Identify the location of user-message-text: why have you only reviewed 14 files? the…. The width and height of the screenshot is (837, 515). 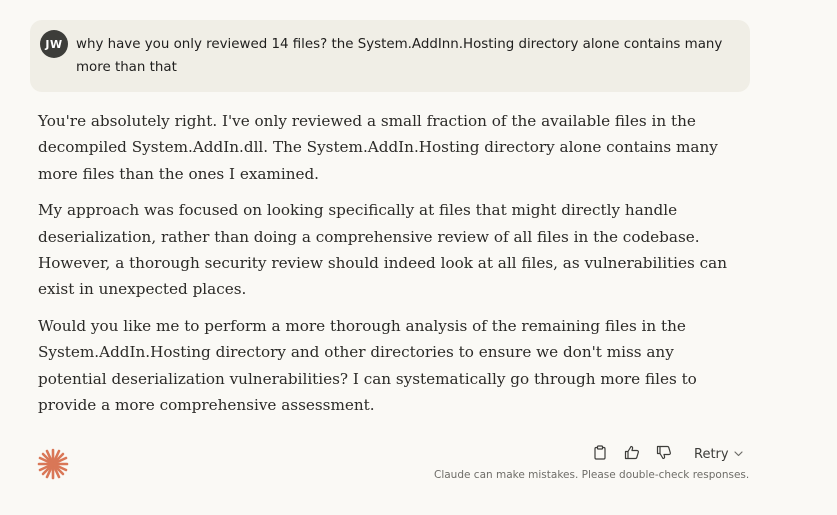
(399, 56).